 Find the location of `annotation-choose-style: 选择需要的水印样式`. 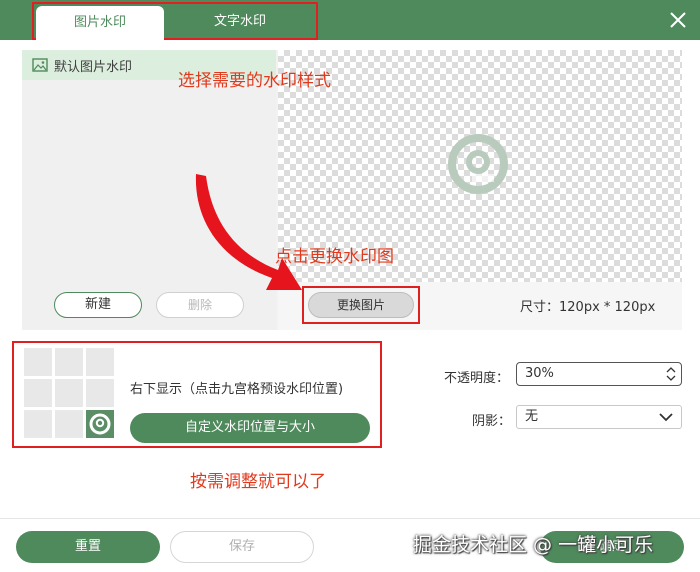

annotation-choose-style: 选择需要的水印样式 is located at coordinates (254, 81).